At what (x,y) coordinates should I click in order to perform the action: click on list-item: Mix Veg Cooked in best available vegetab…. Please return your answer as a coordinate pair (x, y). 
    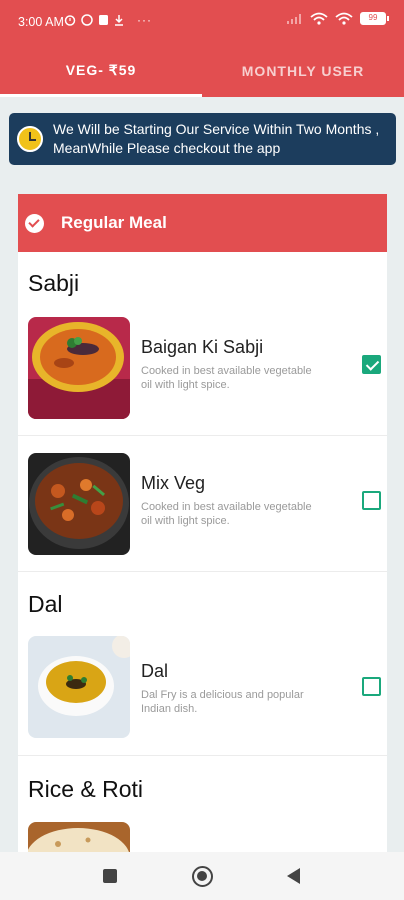
    Looking at the image, I should click on (202, 504).